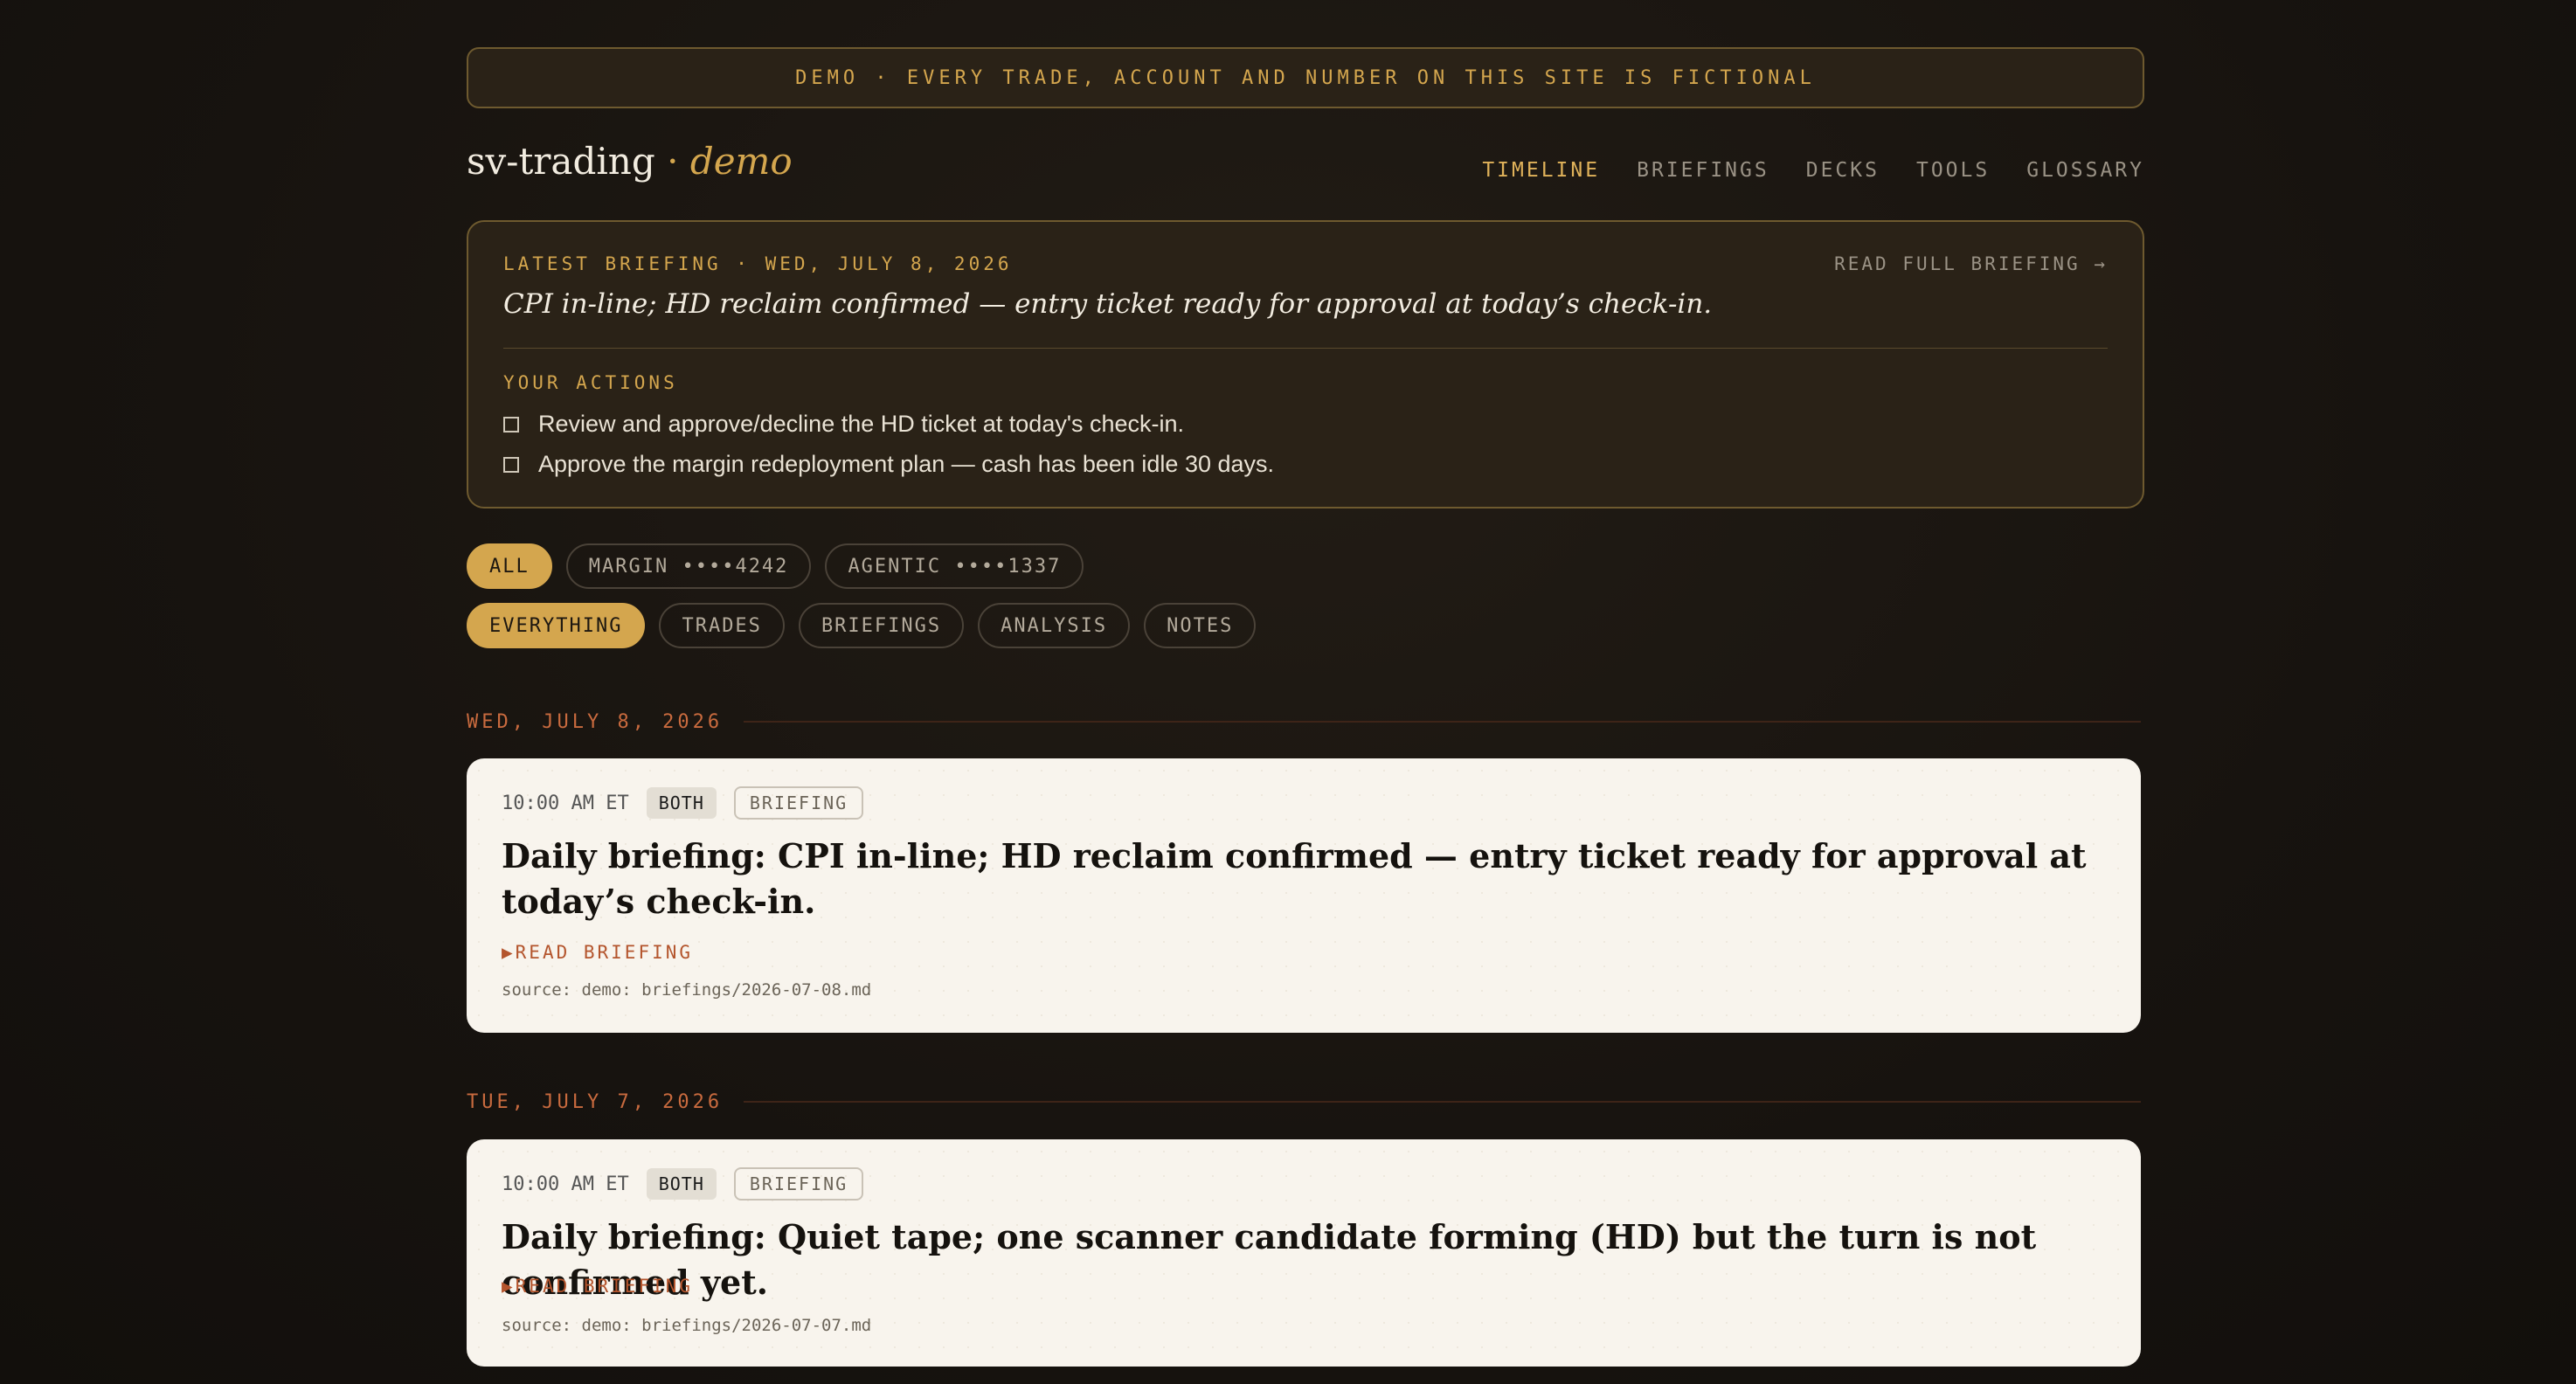  What do you see at coordinates (687, 1325) in the screenshot?
I see `entry-source: source: demo: briefings/2026-07-07.md` at bounding box center [687, 1325].